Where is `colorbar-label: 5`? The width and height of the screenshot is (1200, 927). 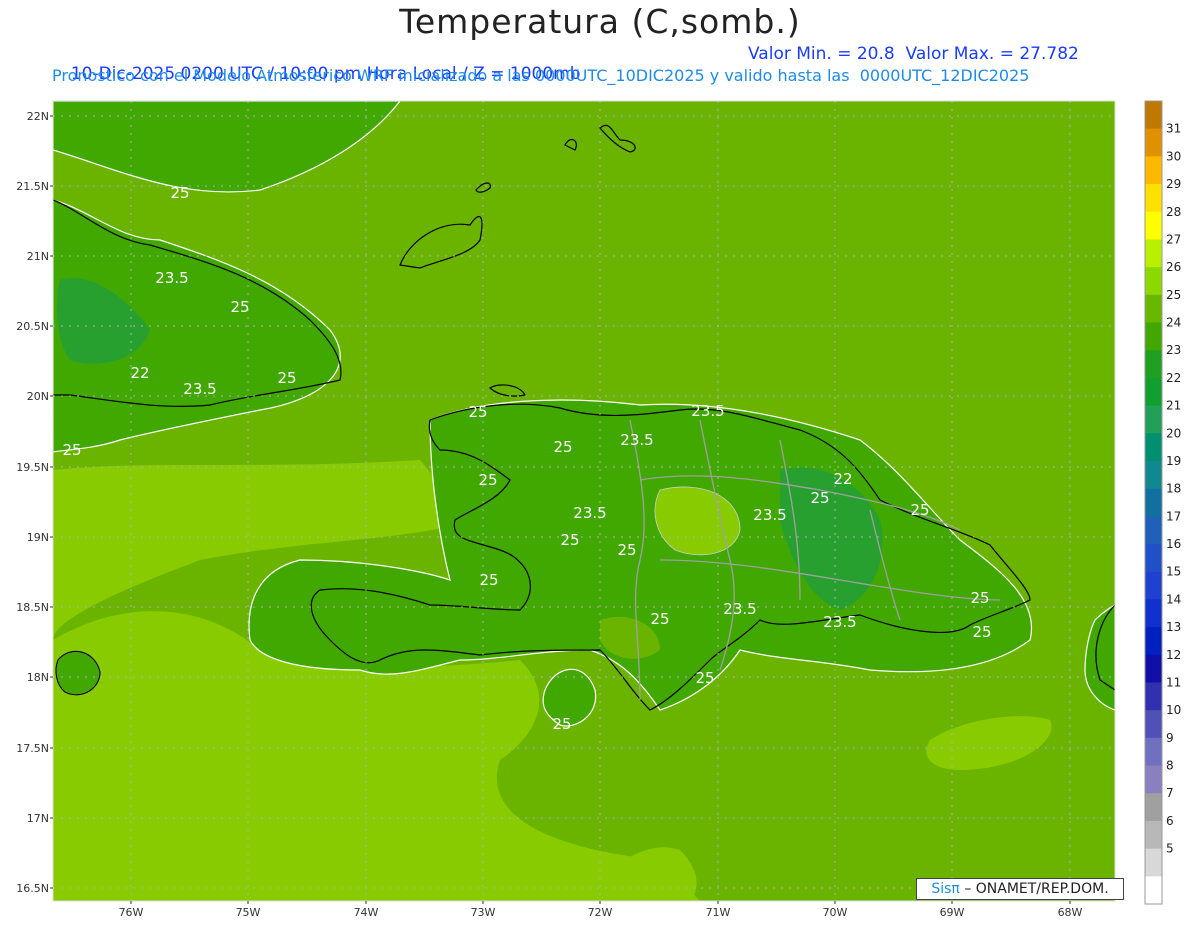
colorbar-label: 5 is located at coordinates (1170, 849).